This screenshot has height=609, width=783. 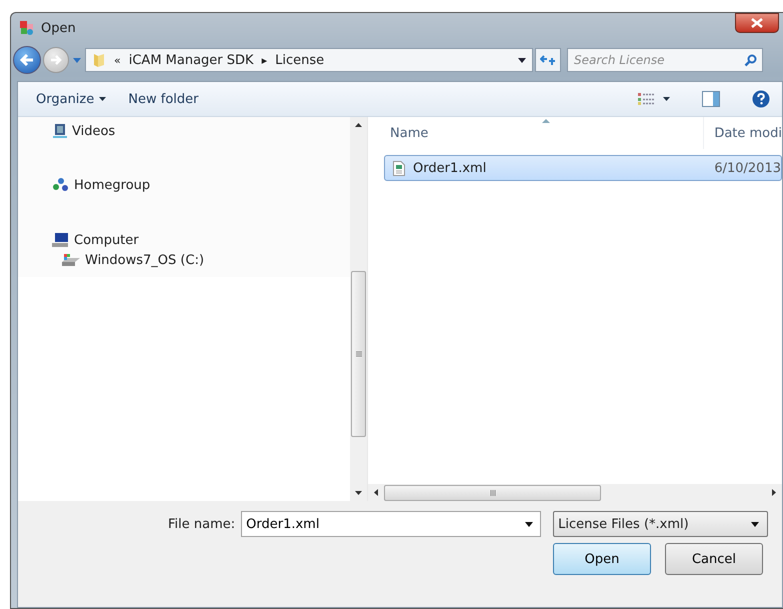 I want to click on search-icon, so click(x=750, y=60).